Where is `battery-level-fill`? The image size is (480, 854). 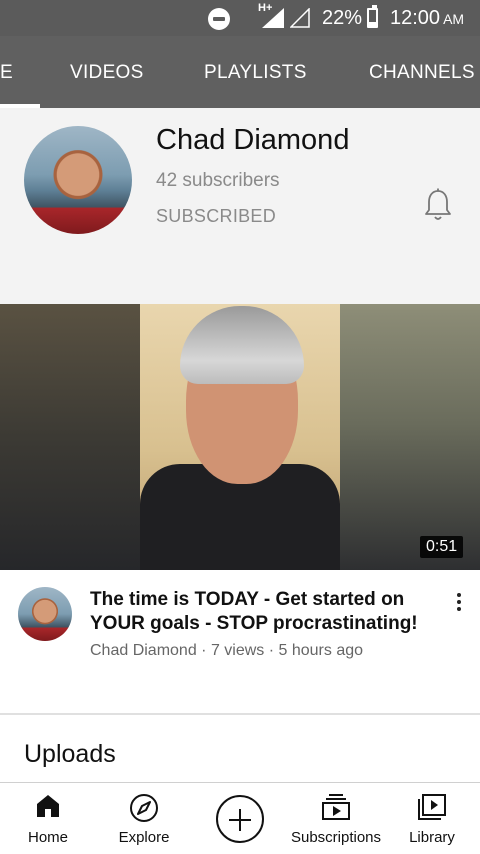
battery-level-fill is located at coordinates (372, 24).